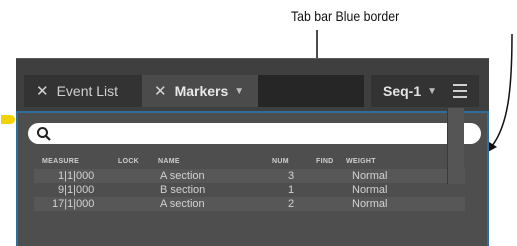 The height and width of the screenshot is (246, 517). Describe the element at coordinates (8, 119) in the screenshot. I see `marker-flag-icon` at that location.